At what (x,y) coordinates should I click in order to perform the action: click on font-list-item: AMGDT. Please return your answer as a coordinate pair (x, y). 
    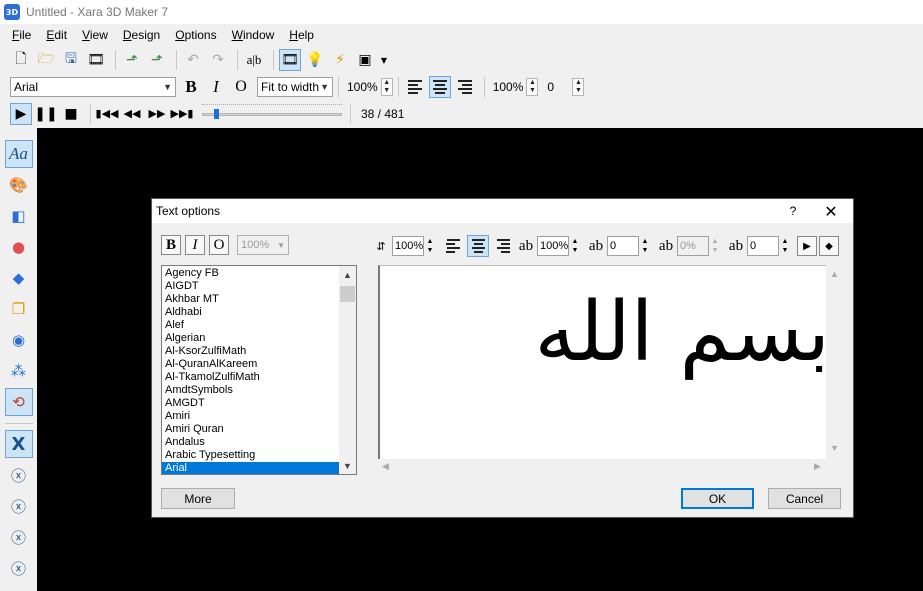
    Looking at the image, I should click on (251, 403).